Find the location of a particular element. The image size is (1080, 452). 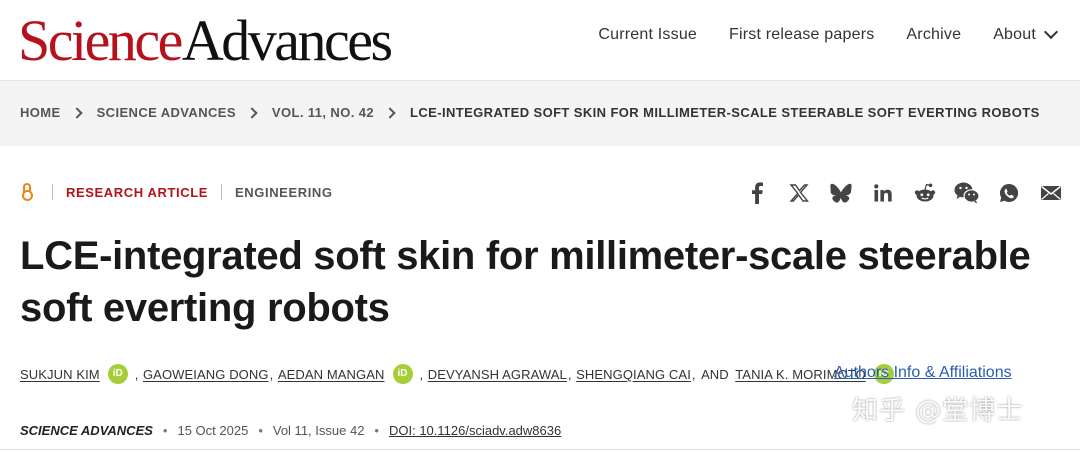

nav-archive: Archive is located at coordinates (933, 35).